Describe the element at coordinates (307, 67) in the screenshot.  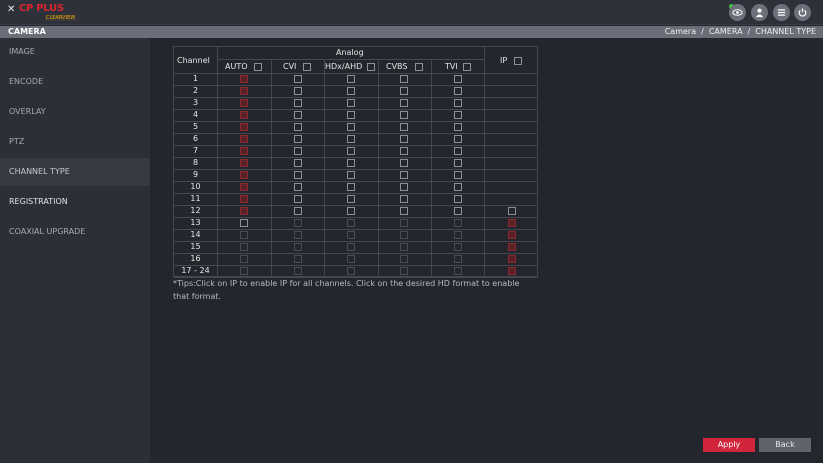
I see `cvi-all-checkbox` at that location.